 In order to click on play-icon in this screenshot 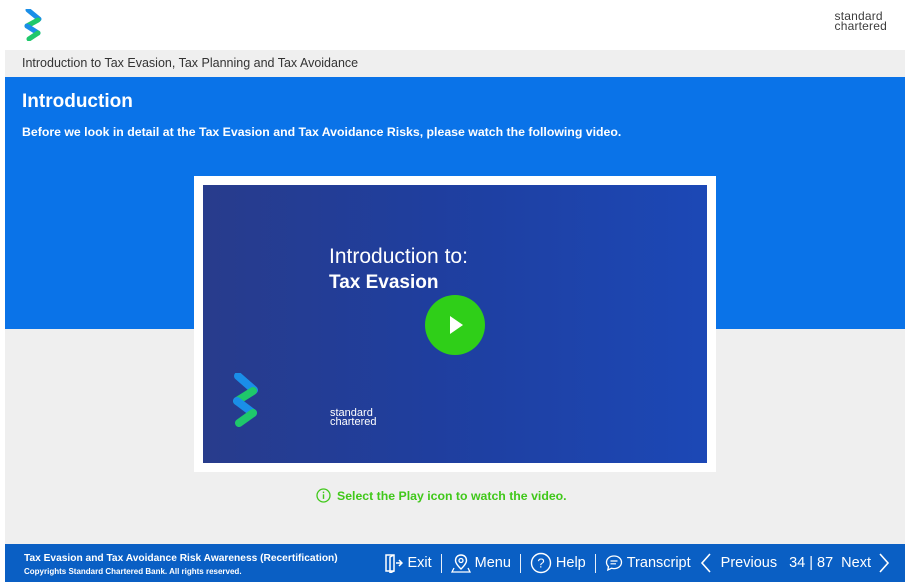, I will do `click(456, 325)`.